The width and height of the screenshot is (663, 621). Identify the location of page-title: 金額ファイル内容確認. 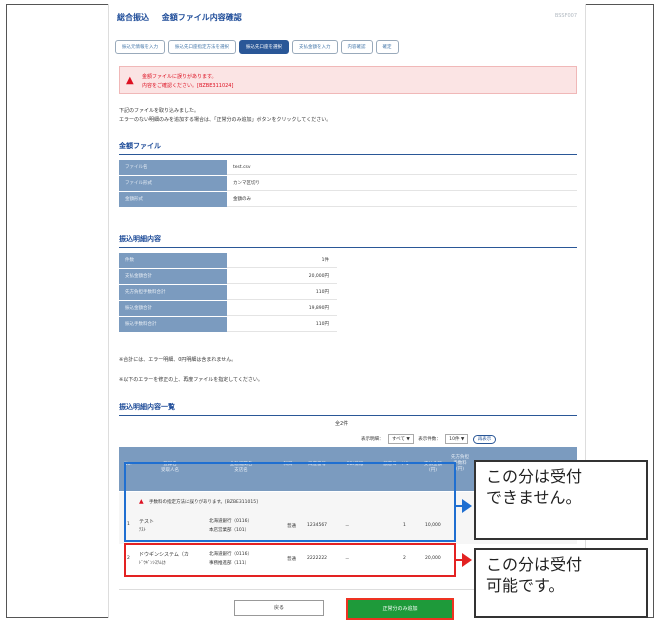
(201, 17).